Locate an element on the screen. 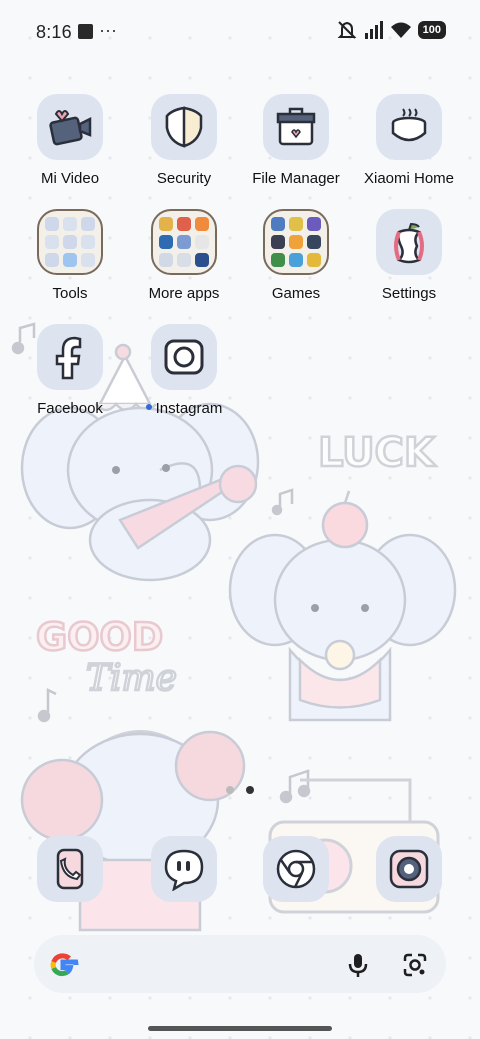 This screenshot has height=1039, width=480. app-label: Mi Video is located at coordinates (70, 178).